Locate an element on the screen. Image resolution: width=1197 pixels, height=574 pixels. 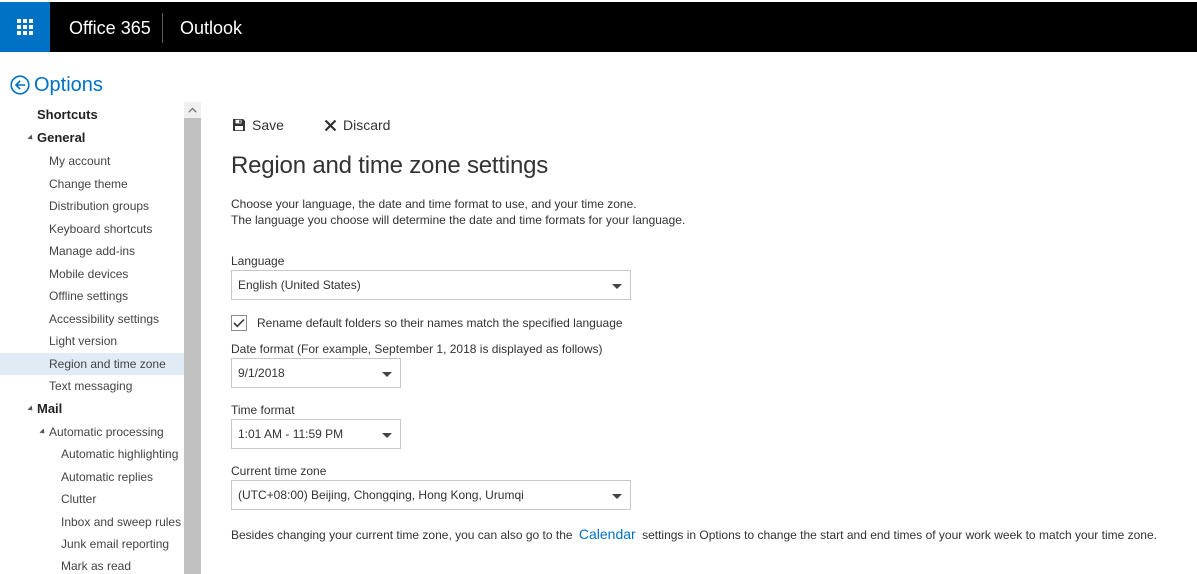
time-zone-label: Current time zone is located at coordinates (279, 471).